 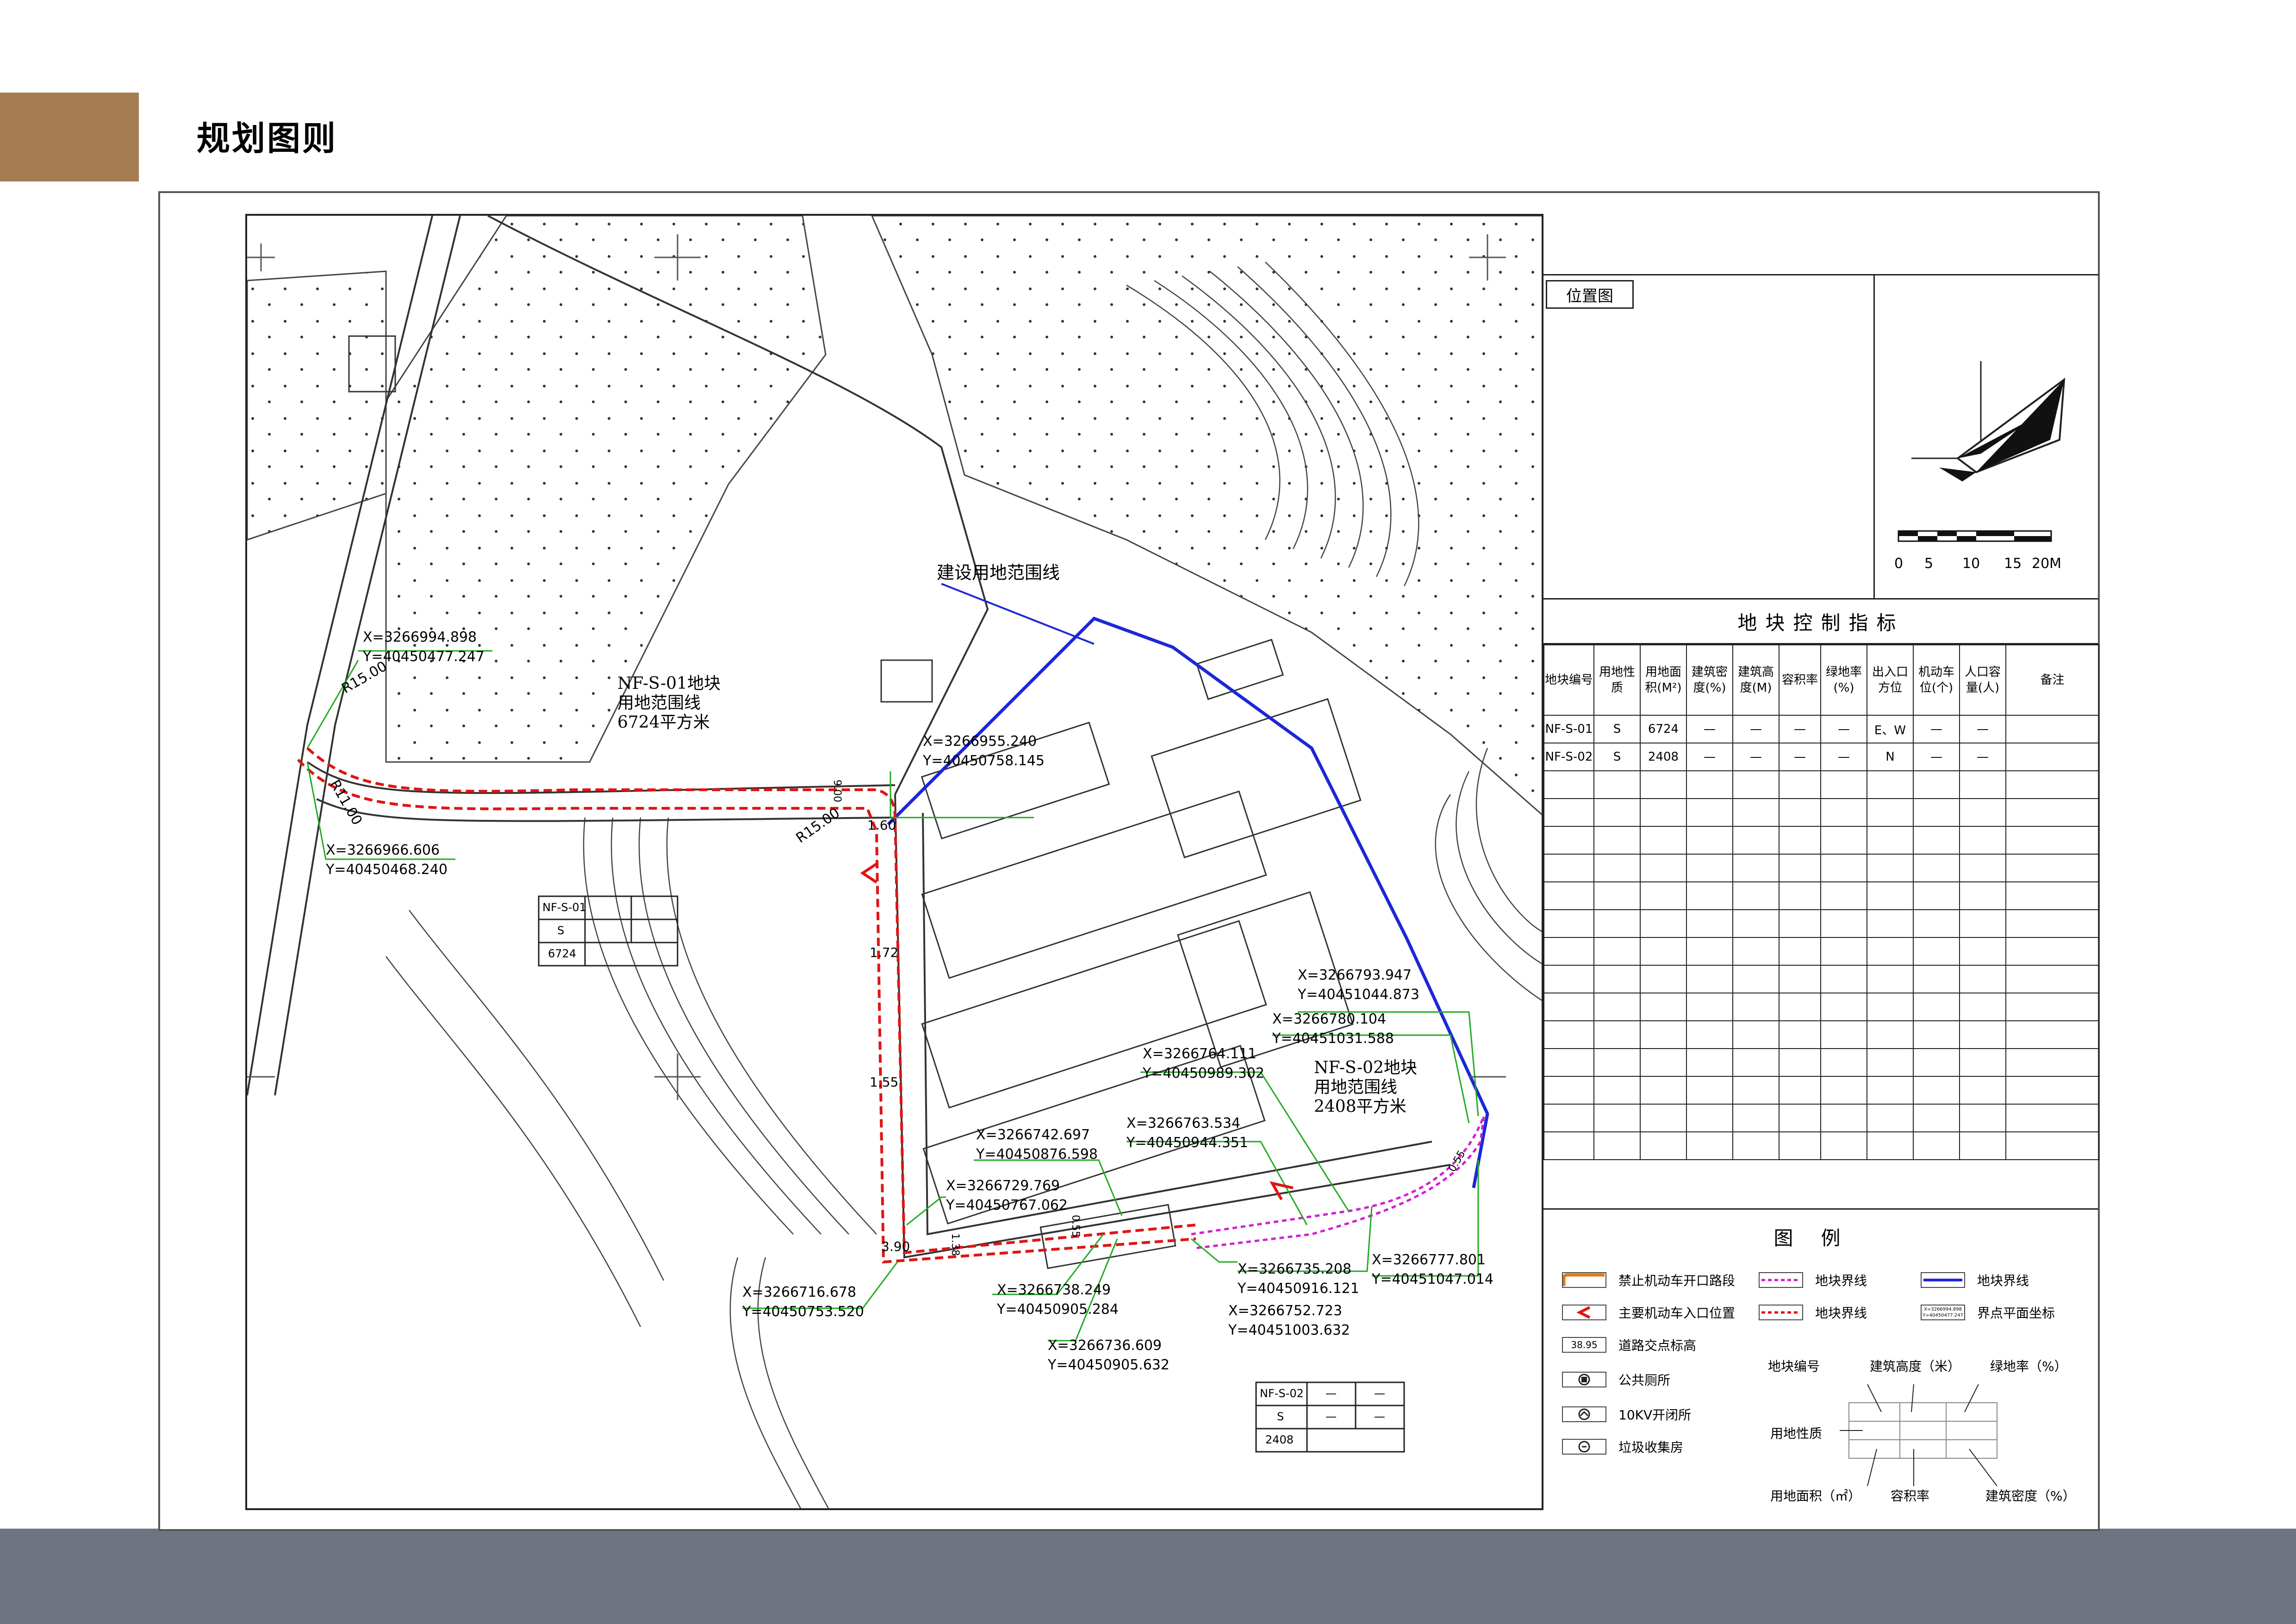 What do you see at coordinates (1813, 1312) in the screenshot?
I see `legend-plot-line-red: 地块界线` at bounding box center [1813, 1312].